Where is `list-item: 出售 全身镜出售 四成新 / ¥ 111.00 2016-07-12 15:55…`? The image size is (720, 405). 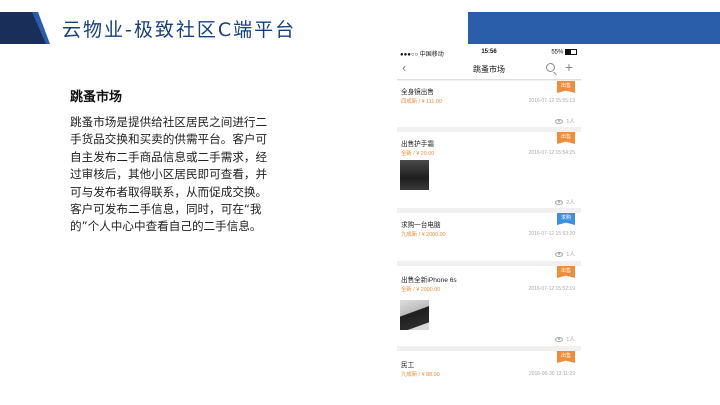 list-item: 出售 全身镜出售 四成新 / ¥ 111.00 2016-07-12 15:55… is located at coordinates (489, 104).